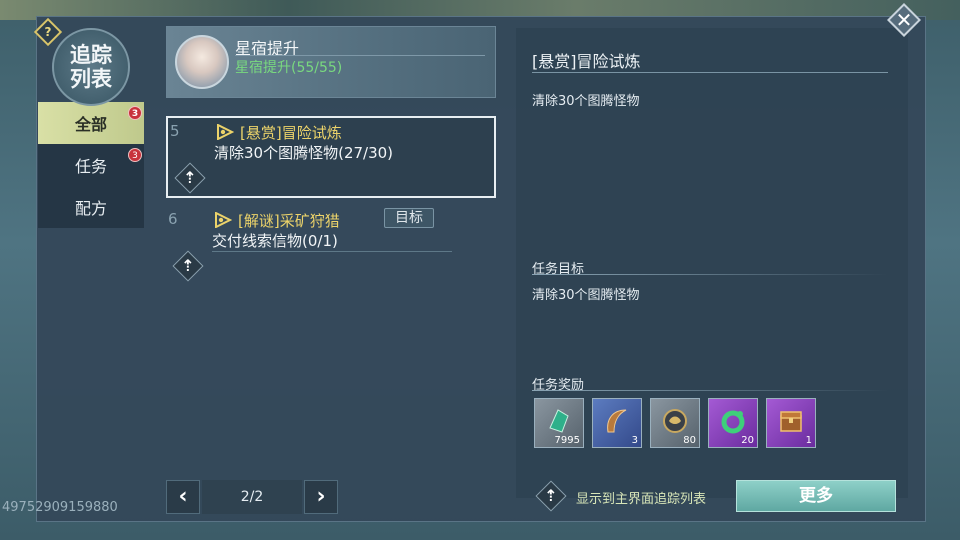 The image size is (960, 540). I want to click on sidebar-item-label: 全部, so click(90, 124).